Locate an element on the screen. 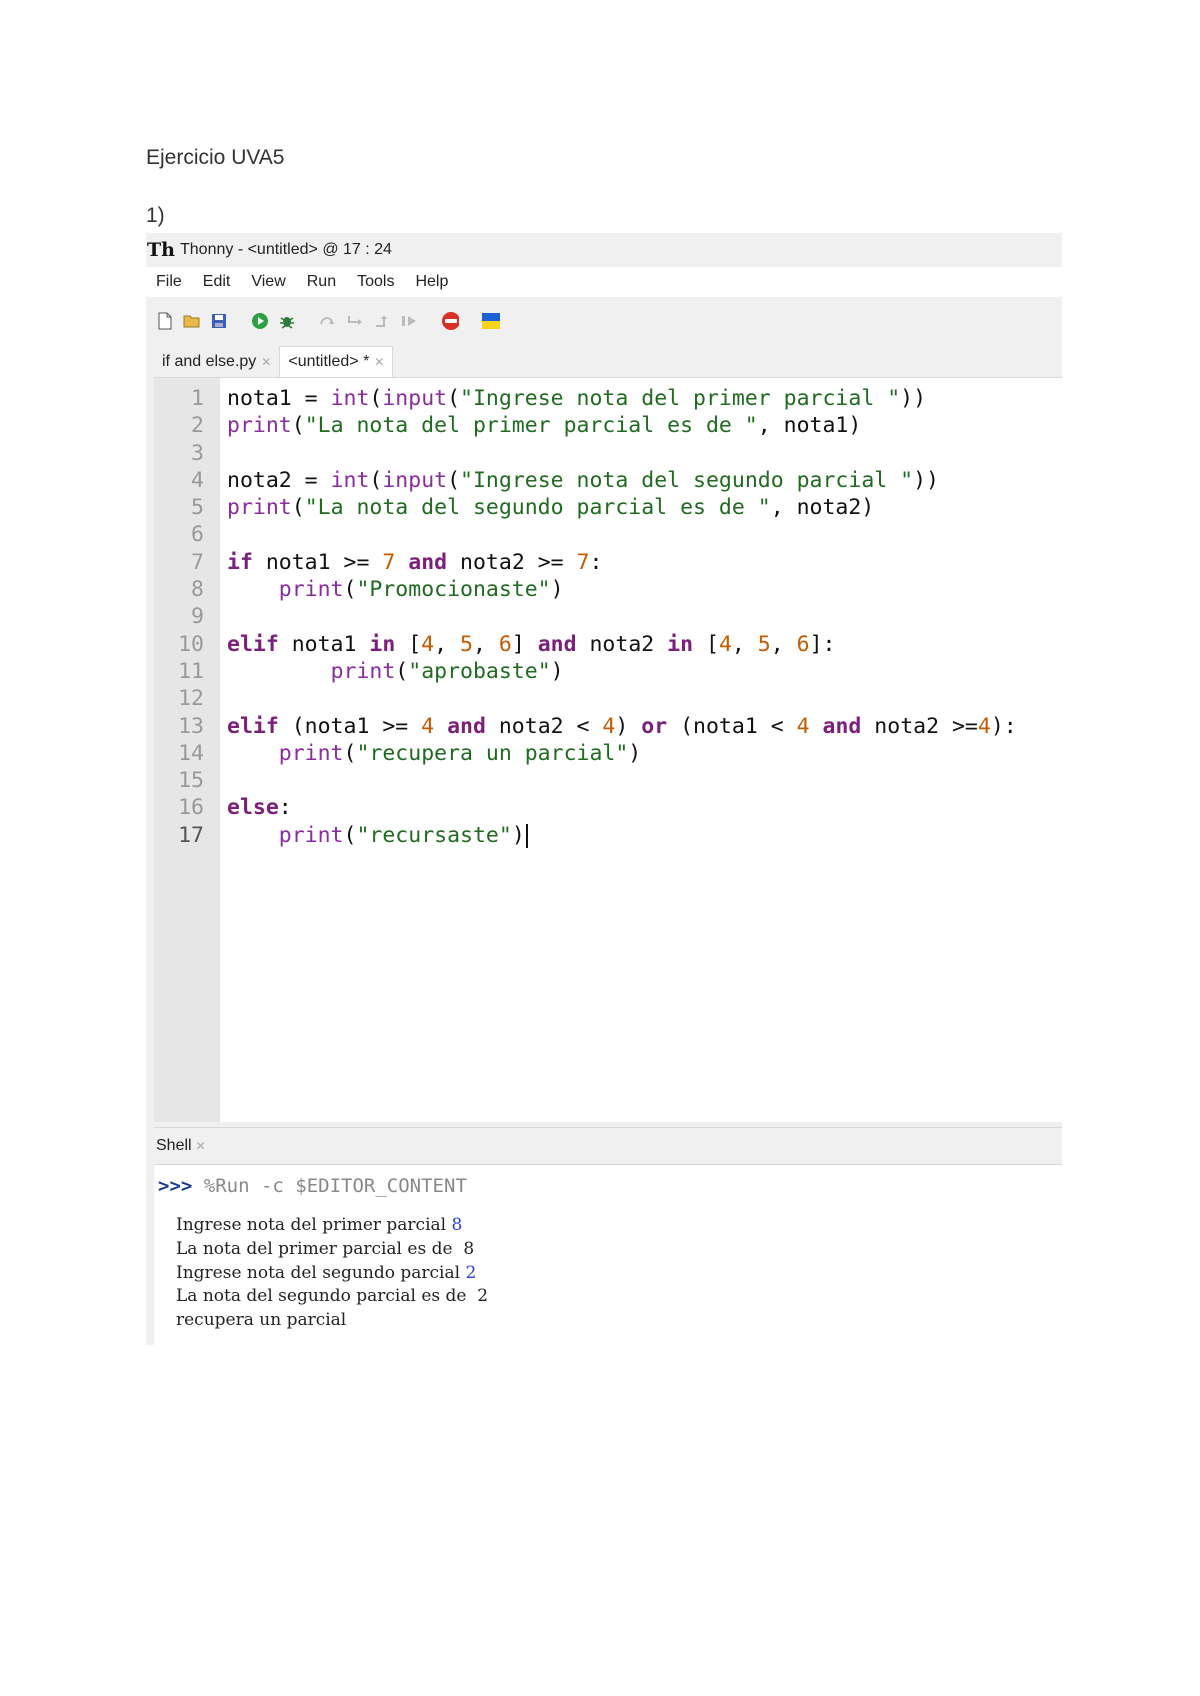 This screenshot has width=1200, height=1696. line-number: 11 is located at coordinates (191, 671).